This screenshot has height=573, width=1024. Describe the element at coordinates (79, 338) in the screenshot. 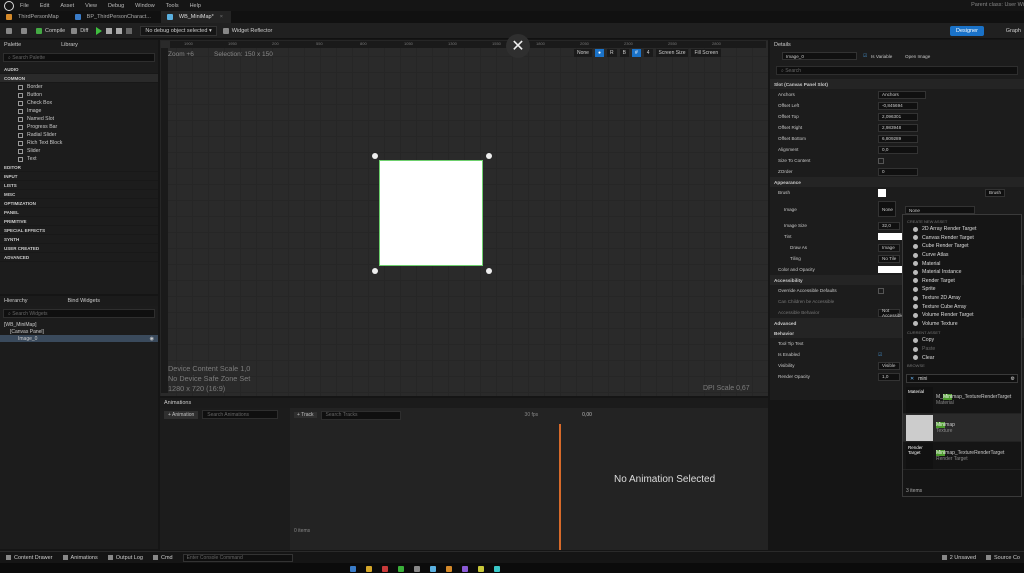

I see `hierarchy-row-image: Image_0 ◉` at that location.